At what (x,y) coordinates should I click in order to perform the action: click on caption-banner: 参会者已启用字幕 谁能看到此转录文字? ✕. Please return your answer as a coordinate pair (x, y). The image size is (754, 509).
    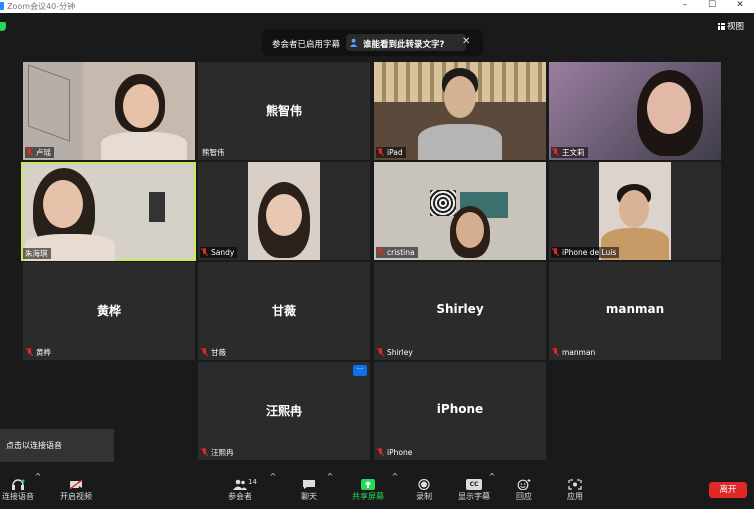
    Looking at the image, I should click on (372, 42).